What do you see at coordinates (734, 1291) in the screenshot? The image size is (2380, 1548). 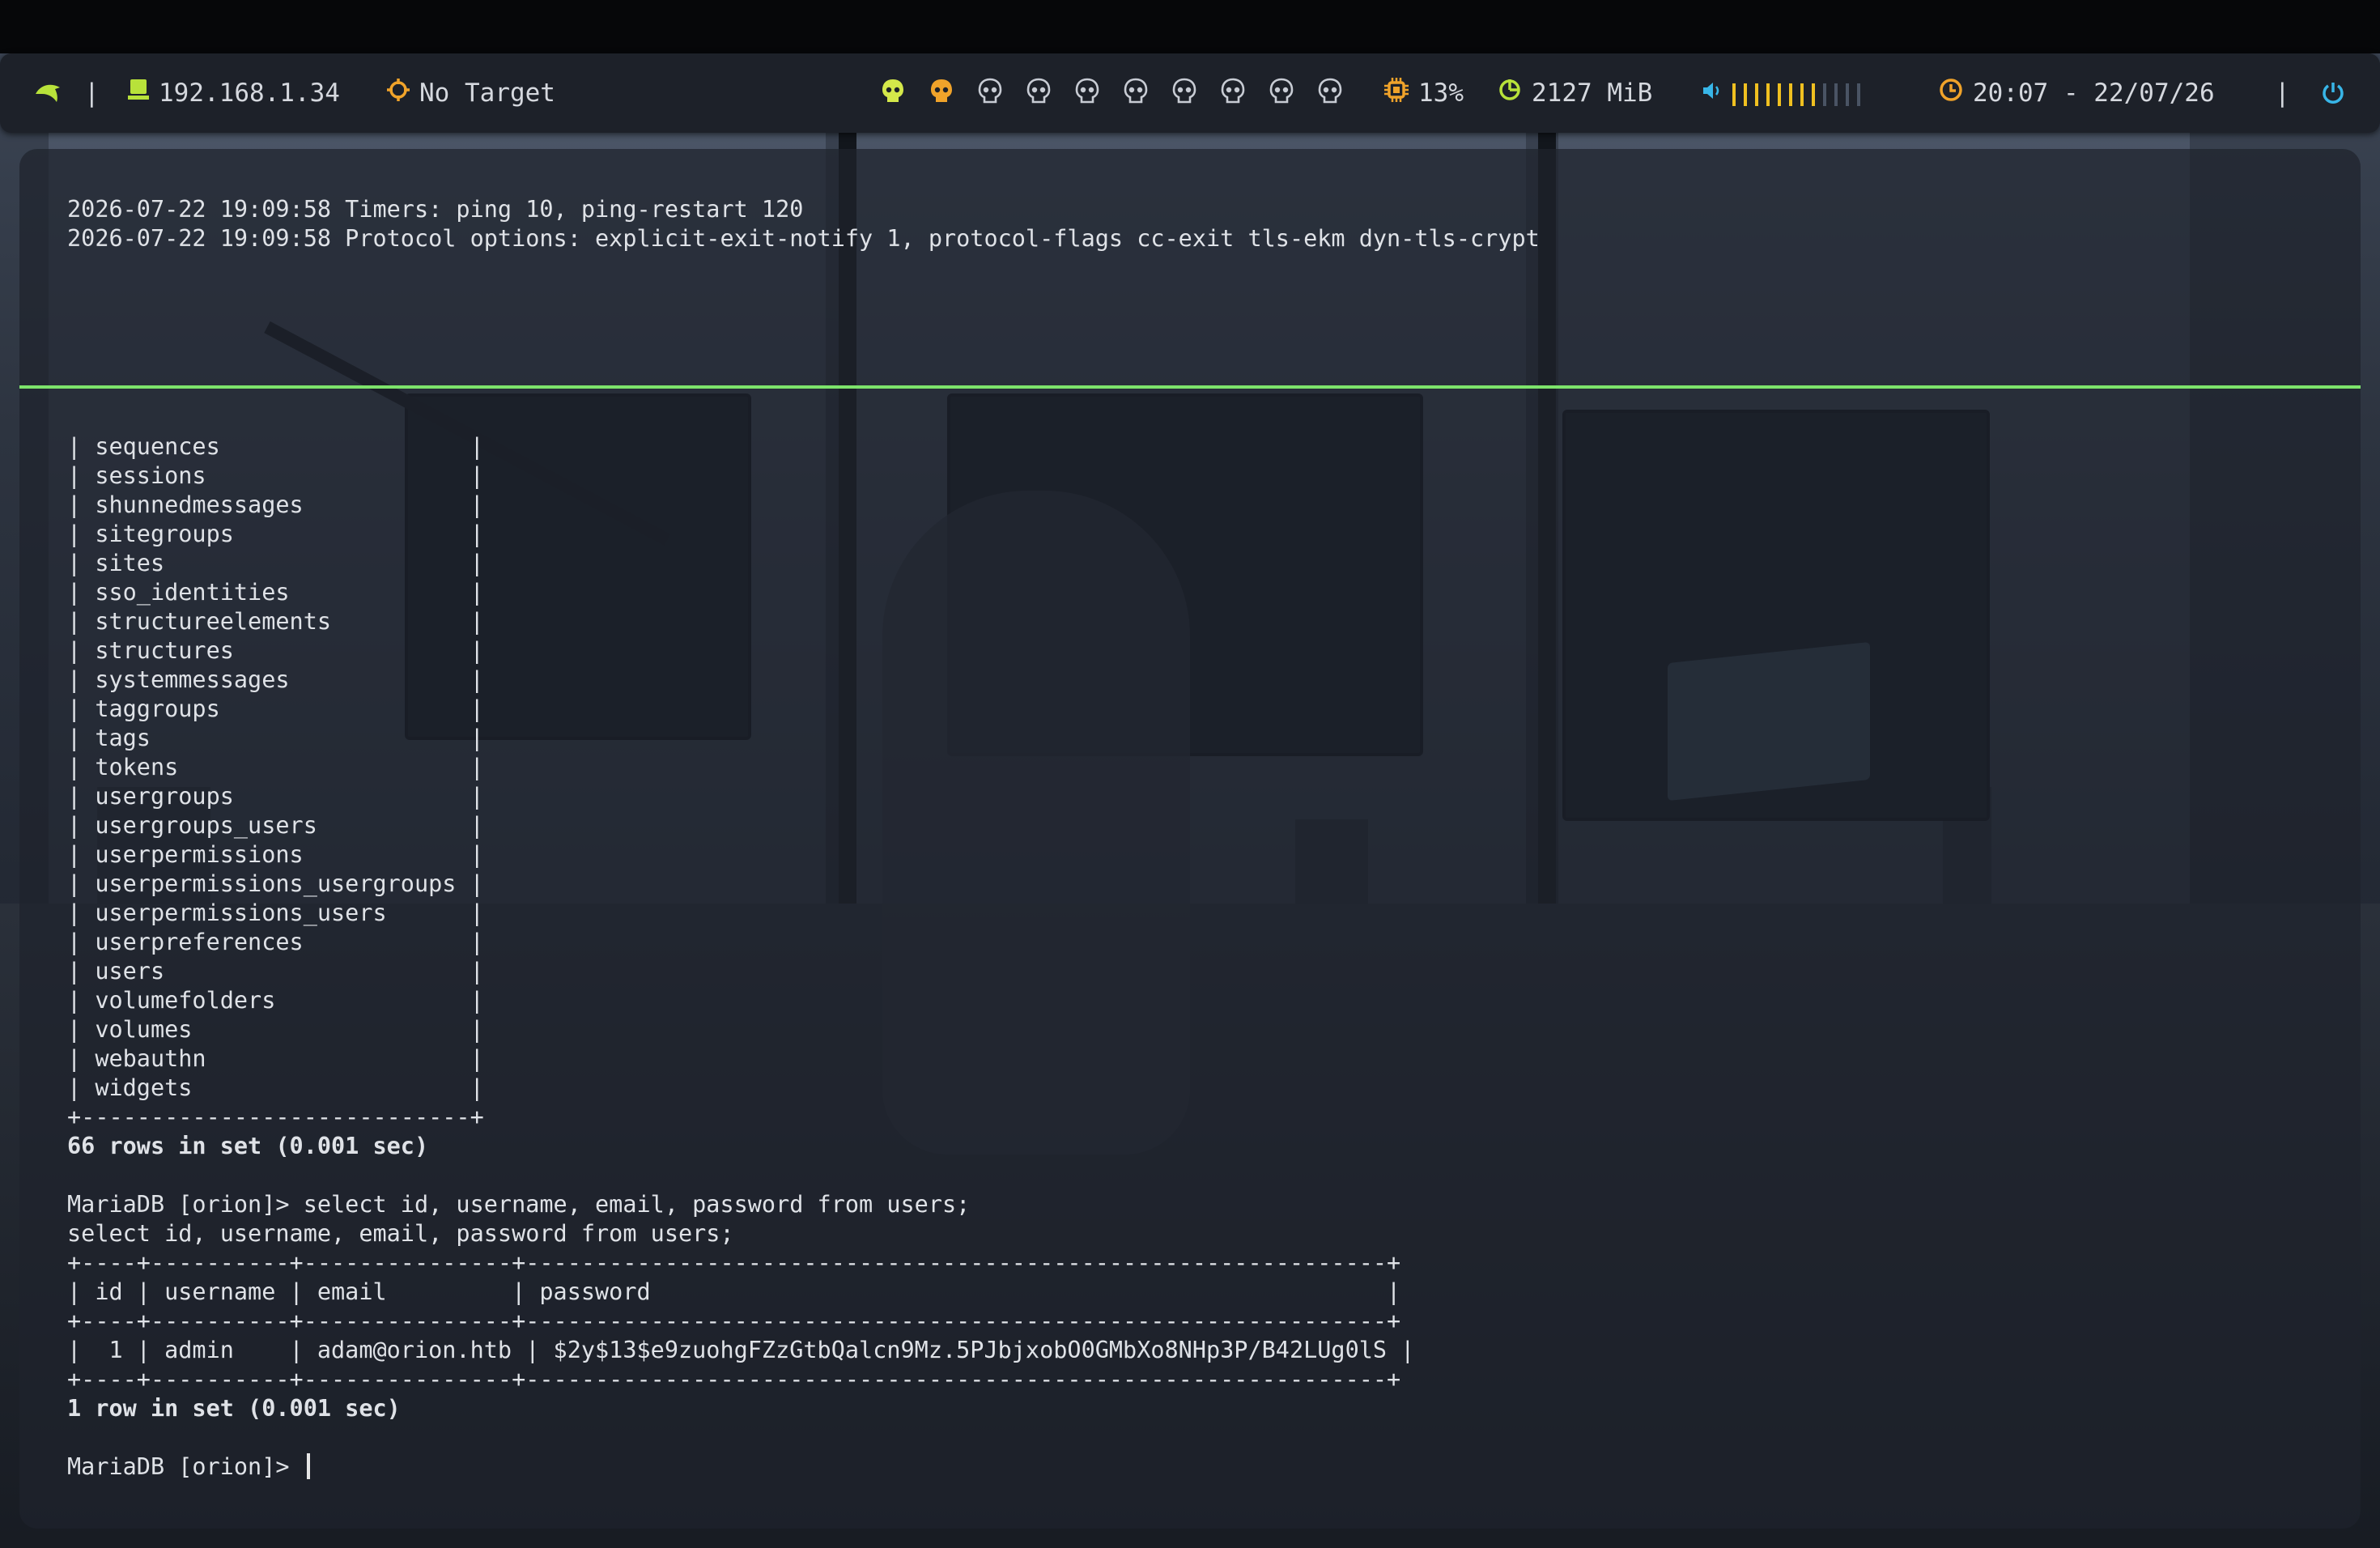 I see `terminal-line: | id | username | email | password |` at bounding box center [734, 1291].